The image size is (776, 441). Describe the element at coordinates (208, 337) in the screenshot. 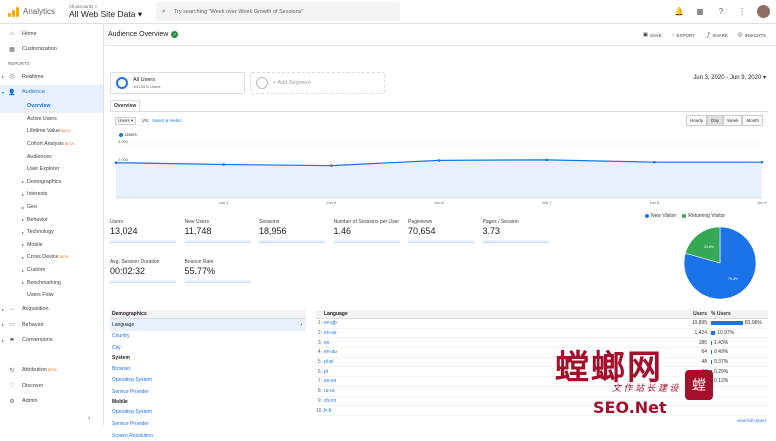

I see `dimension-country: Country` at that location.